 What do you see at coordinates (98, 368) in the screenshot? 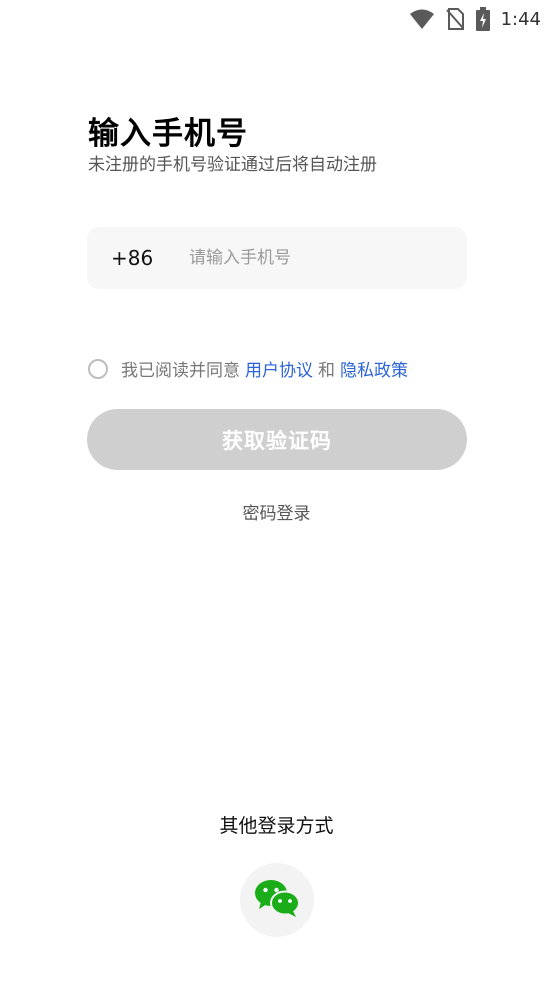
I see `agree-checkbox` at bounding box center [98, 368].